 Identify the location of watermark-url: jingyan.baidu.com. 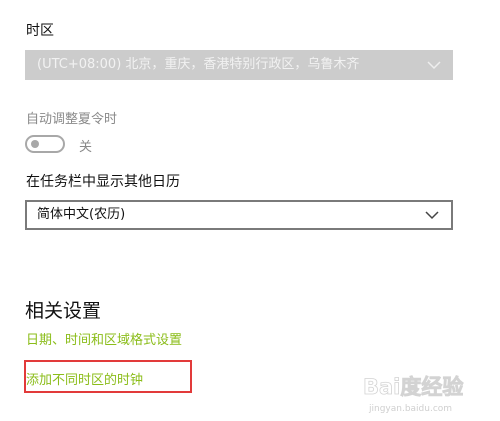
(410, 409).